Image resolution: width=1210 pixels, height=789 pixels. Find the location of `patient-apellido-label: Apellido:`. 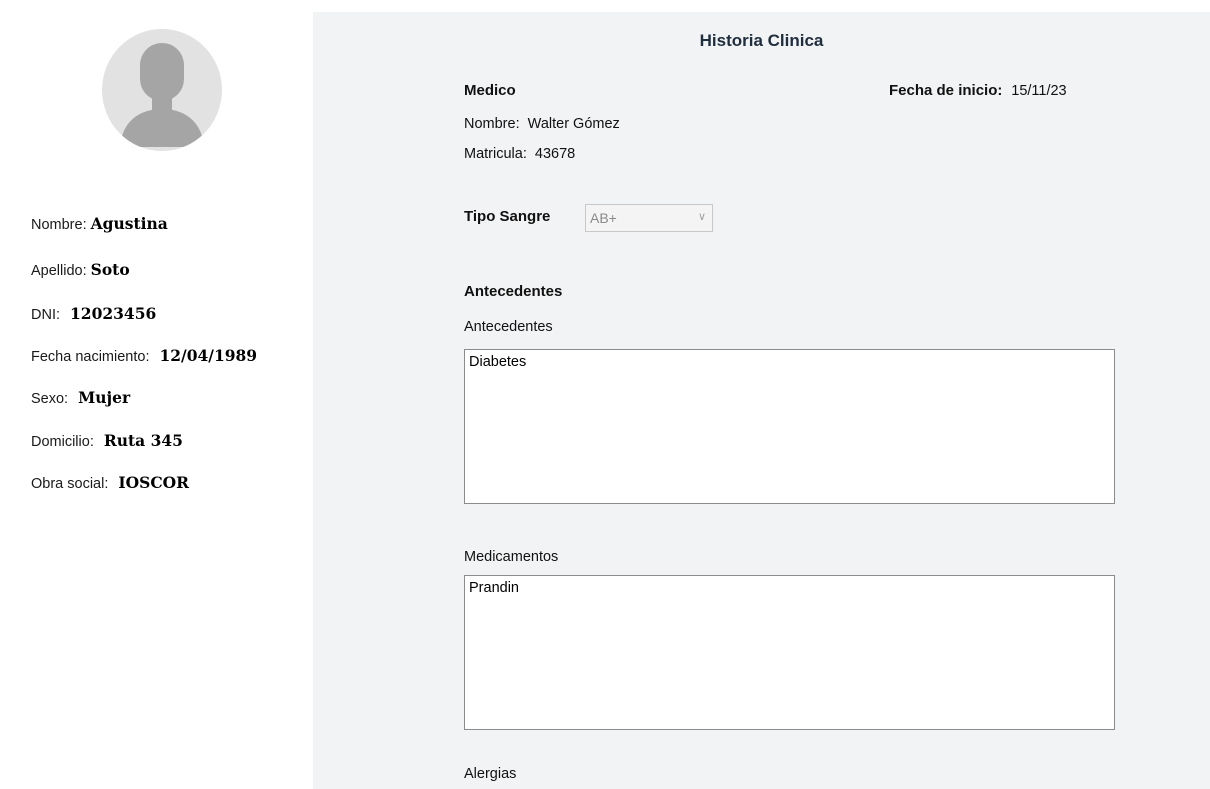

patient-apellido-label: Apellido: is located at coordinates (59, 271).